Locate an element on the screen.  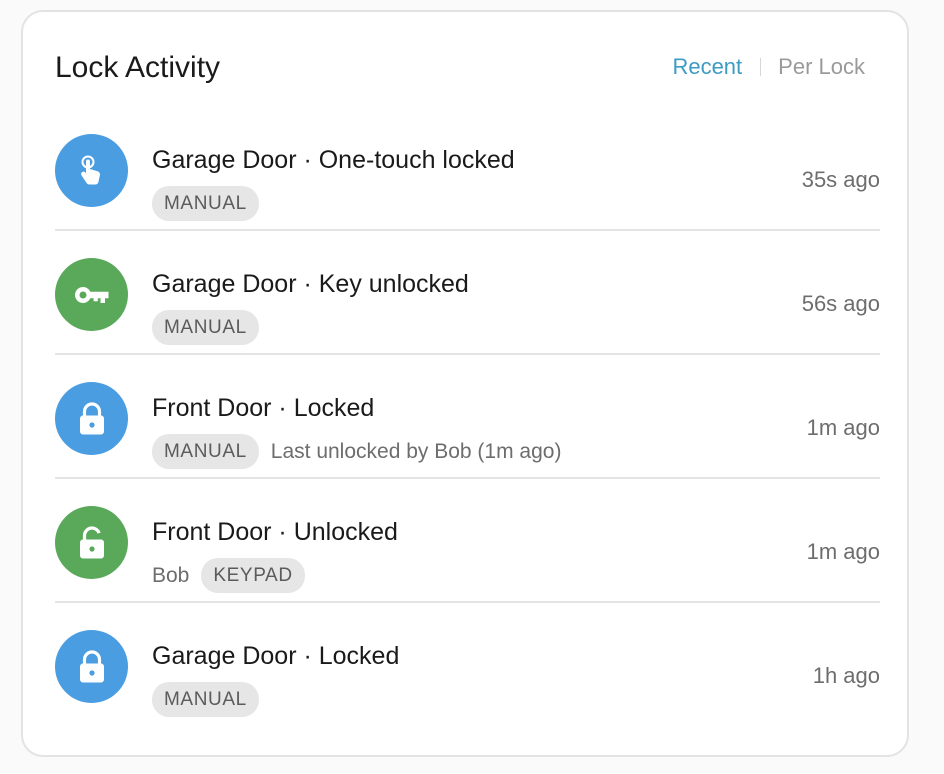
card-title: Lock Activity is located at coordinates (138, 67).